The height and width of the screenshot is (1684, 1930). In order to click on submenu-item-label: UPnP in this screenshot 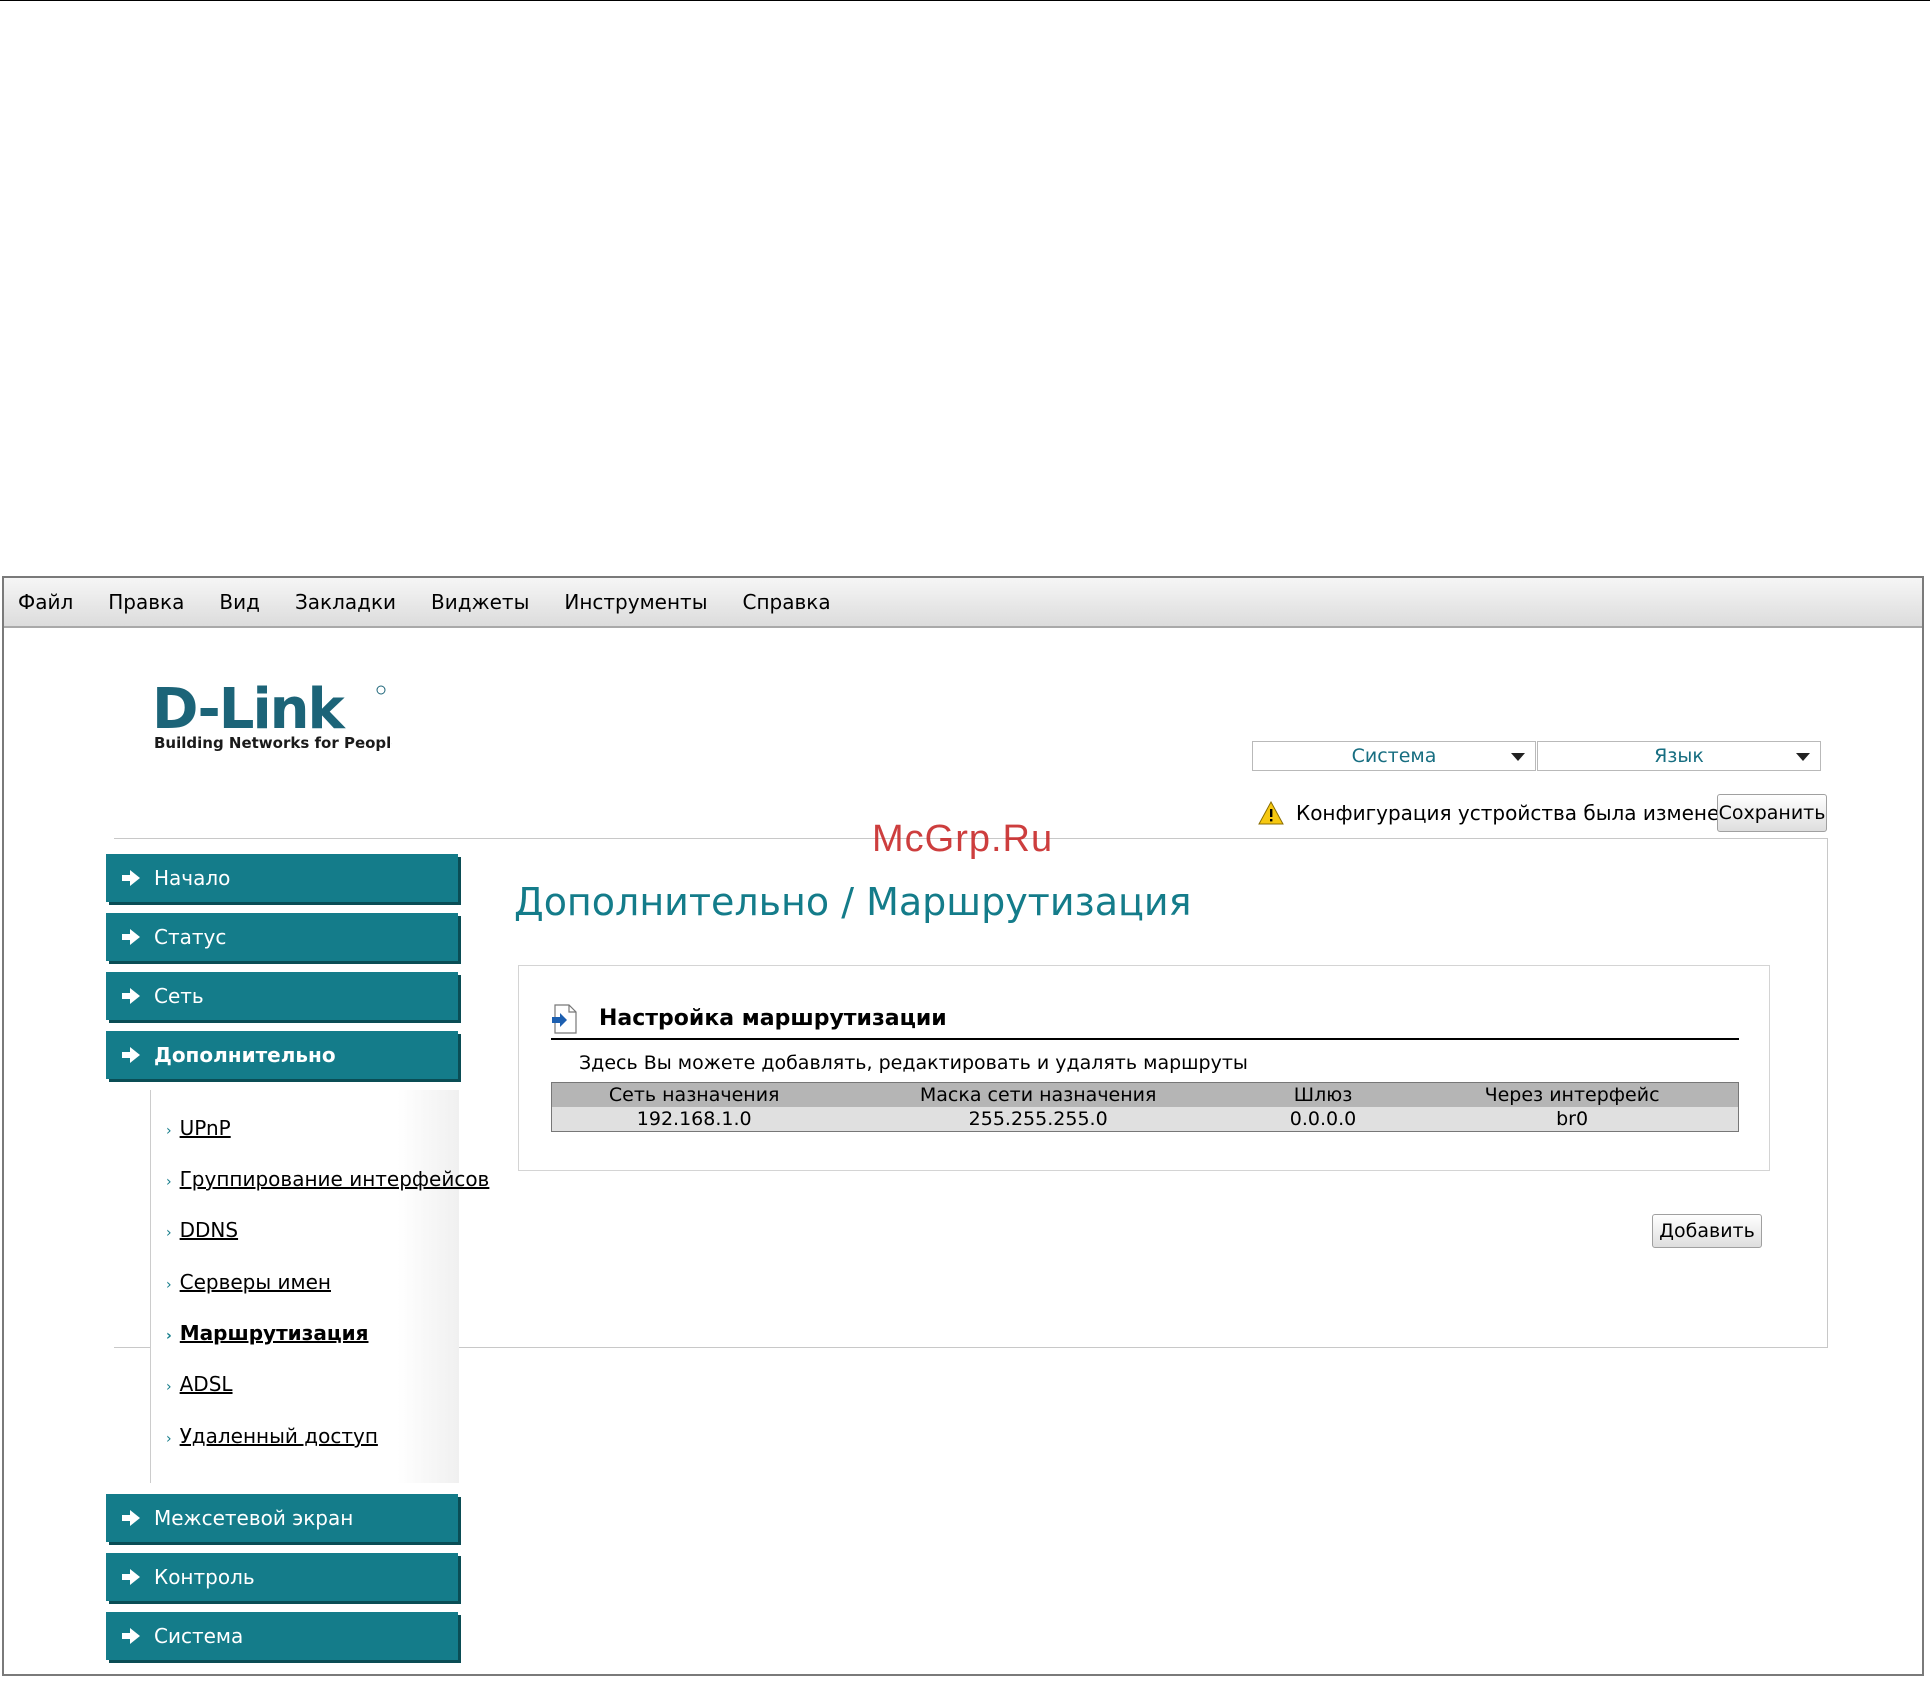, I will do `click(205, 1128)`.